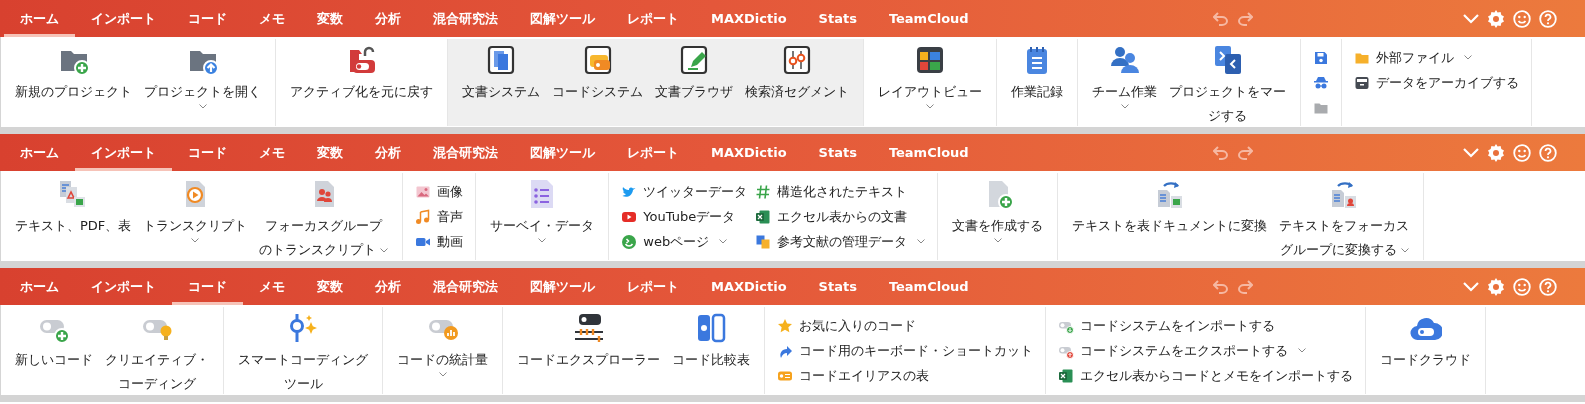 The height and width of the screenshot is (404, 1585). Describe the element at coordinates (797, 60) in the screenshot. I see `sliders-icon` at that location.